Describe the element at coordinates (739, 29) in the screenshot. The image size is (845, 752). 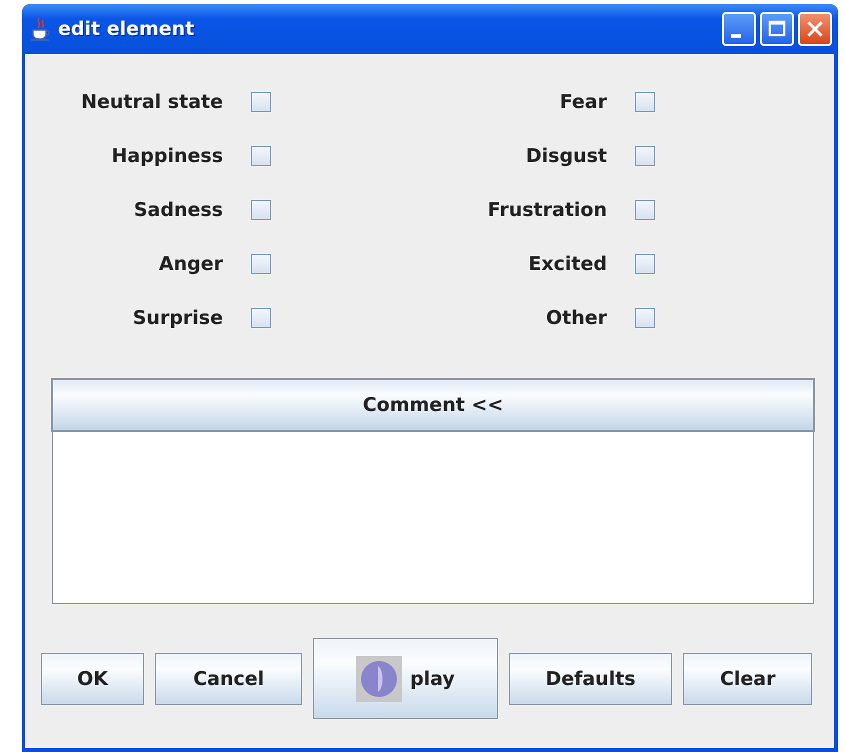
I see `minimize-button` at that location.